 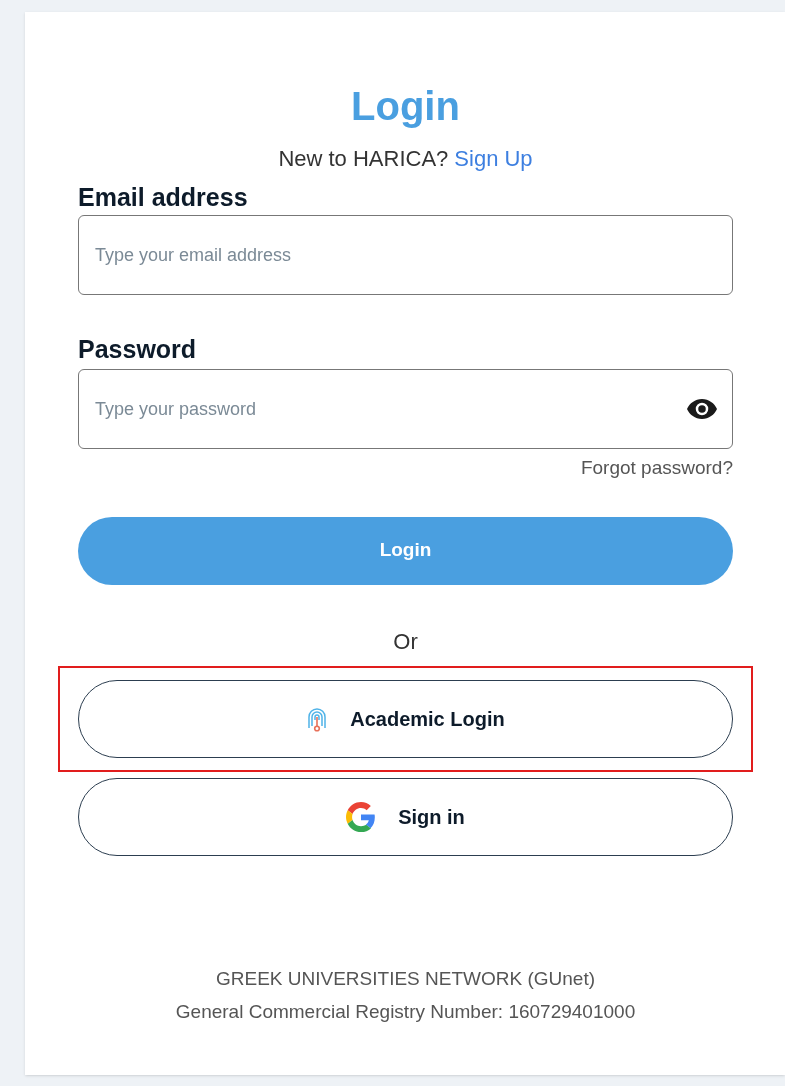 What do you see at coordinates (363, 159) in the screenshot?
I see `signup-prompt: New to HARICA?` at bounding box center [363, 159].